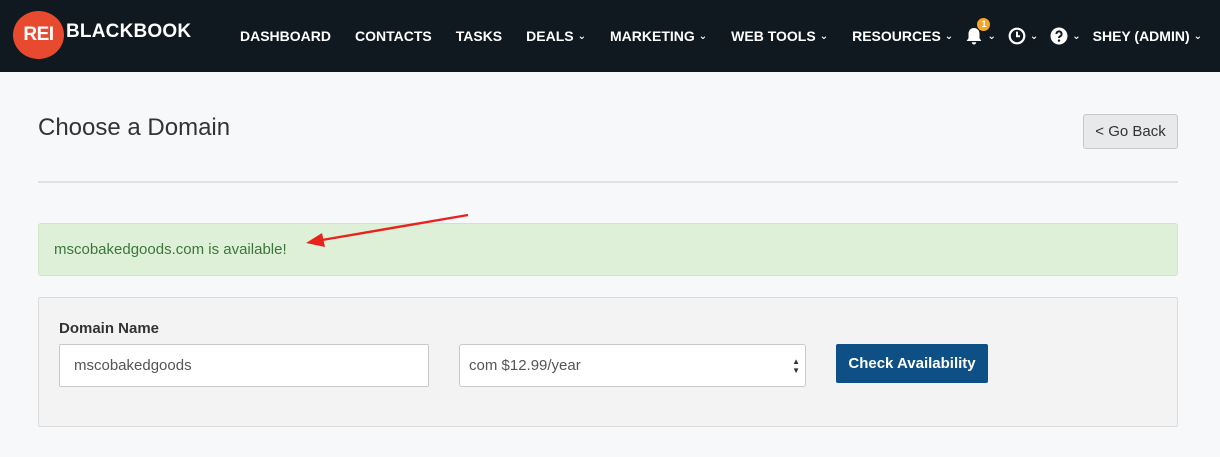 The width and height of the screenshot is (1220, 457). What do you see at coordinates (244, 365) in the screenshot?
I see `domain-name-input` at bounding box center [244, 365].